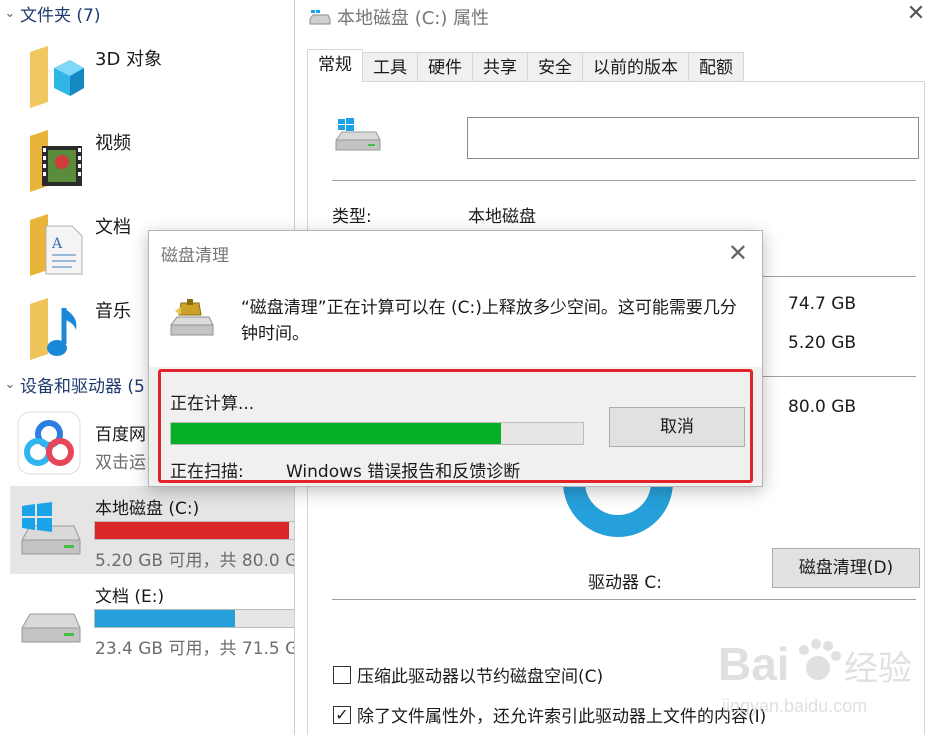 The image size is (936, 735). Describe the element at coordinates (455, 254) in the screenshot. I see `dialog-title-bar: 磁盘清理 ✕` at that location.